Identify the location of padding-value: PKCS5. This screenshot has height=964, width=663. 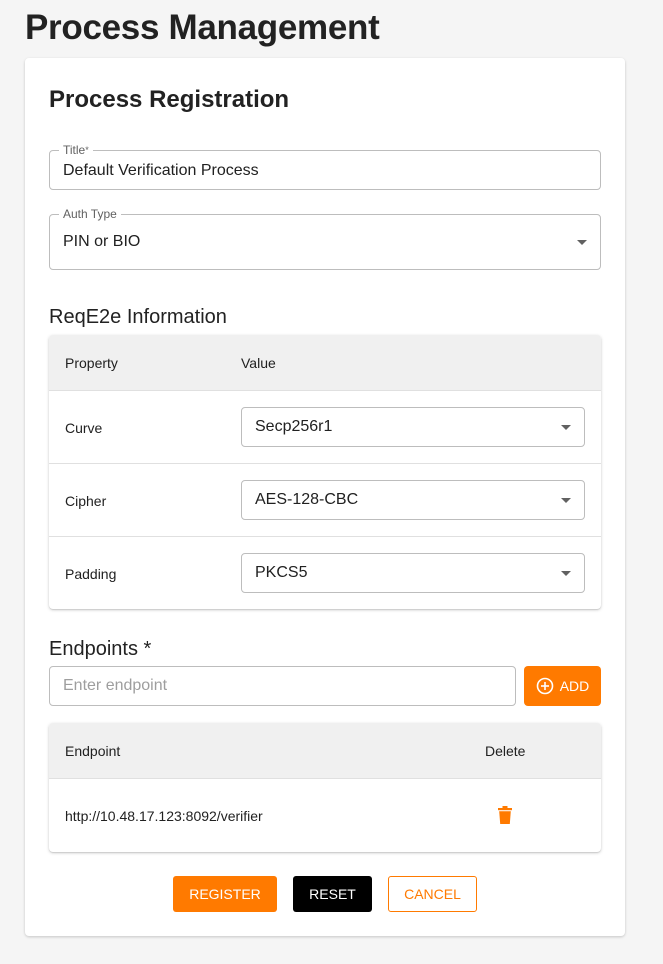
(281, 572).